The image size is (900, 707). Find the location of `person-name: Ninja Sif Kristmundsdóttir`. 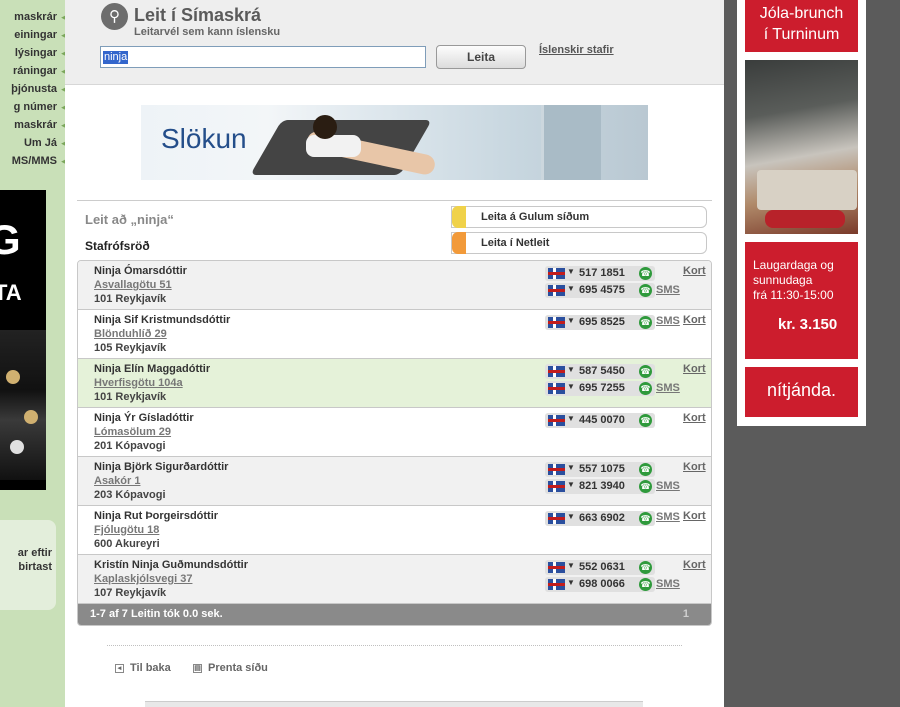

person-name: Ninja Sif Kristmundsdóttir is located at coordinates (162, 320).